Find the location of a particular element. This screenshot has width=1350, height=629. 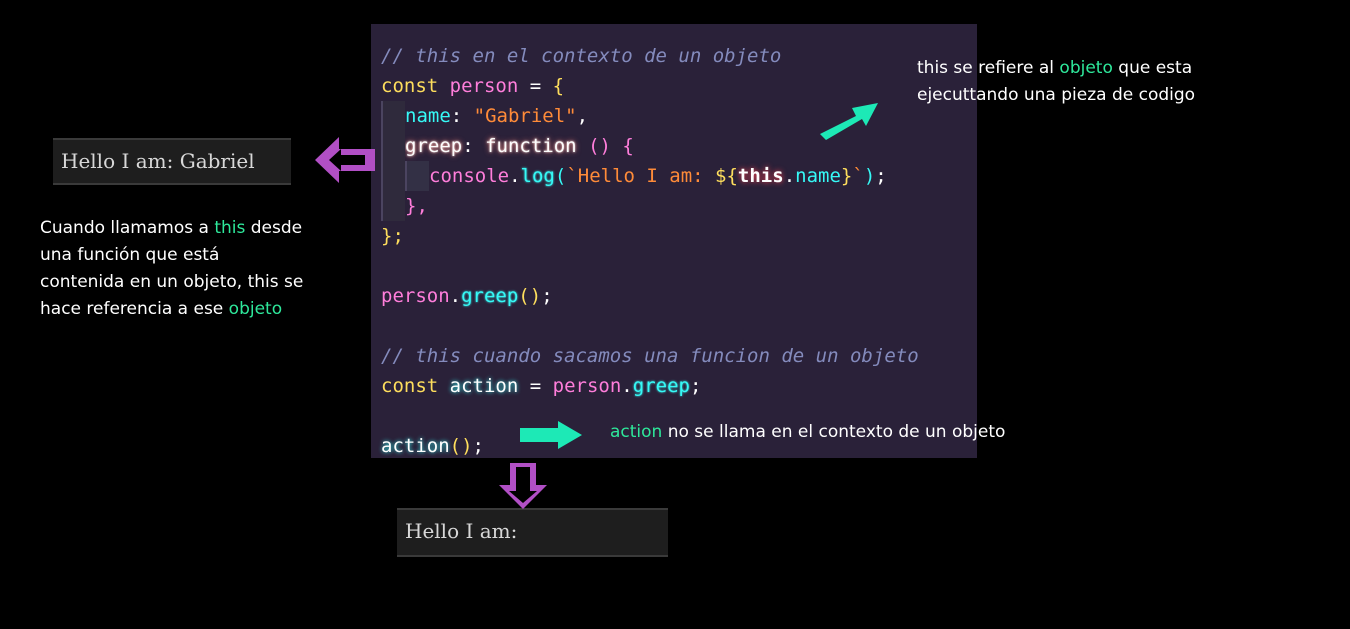

code-property: greep is located at coordinates (434, 146).